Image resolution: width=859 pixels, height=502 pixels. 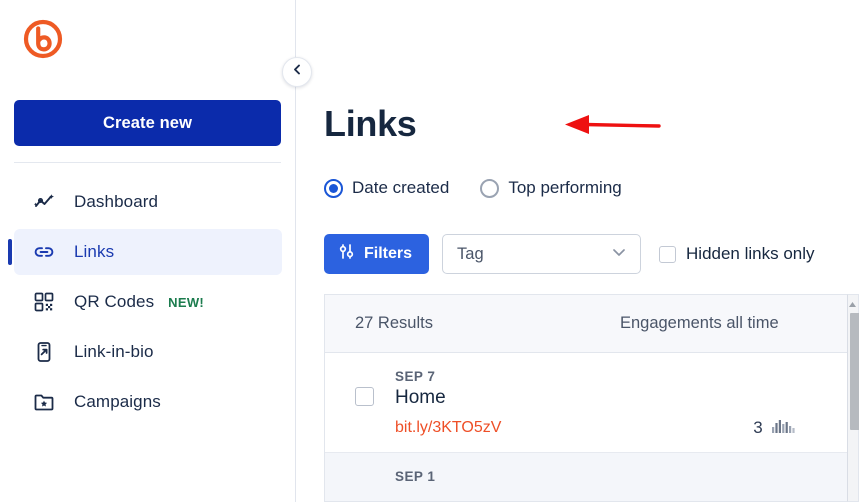 I want to click on scrollbar-thumb, so click(x=854, y=371).